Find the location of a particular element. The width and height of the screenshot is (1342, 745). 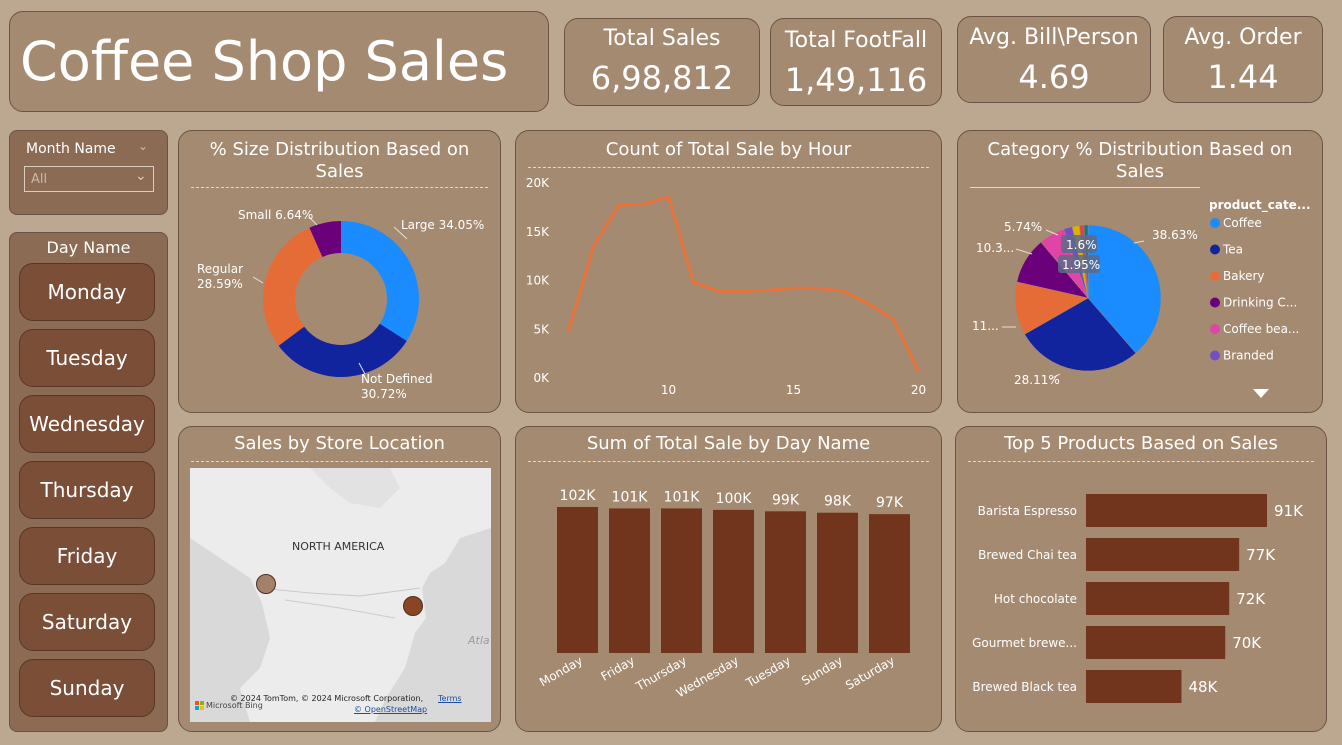

title-card: Coffee Shop Sales is located at coordinates (279, 61).